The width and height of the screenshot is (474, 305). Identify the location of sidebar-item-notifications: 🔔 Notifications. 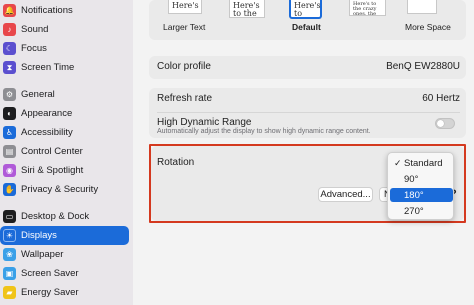
(65, 10).